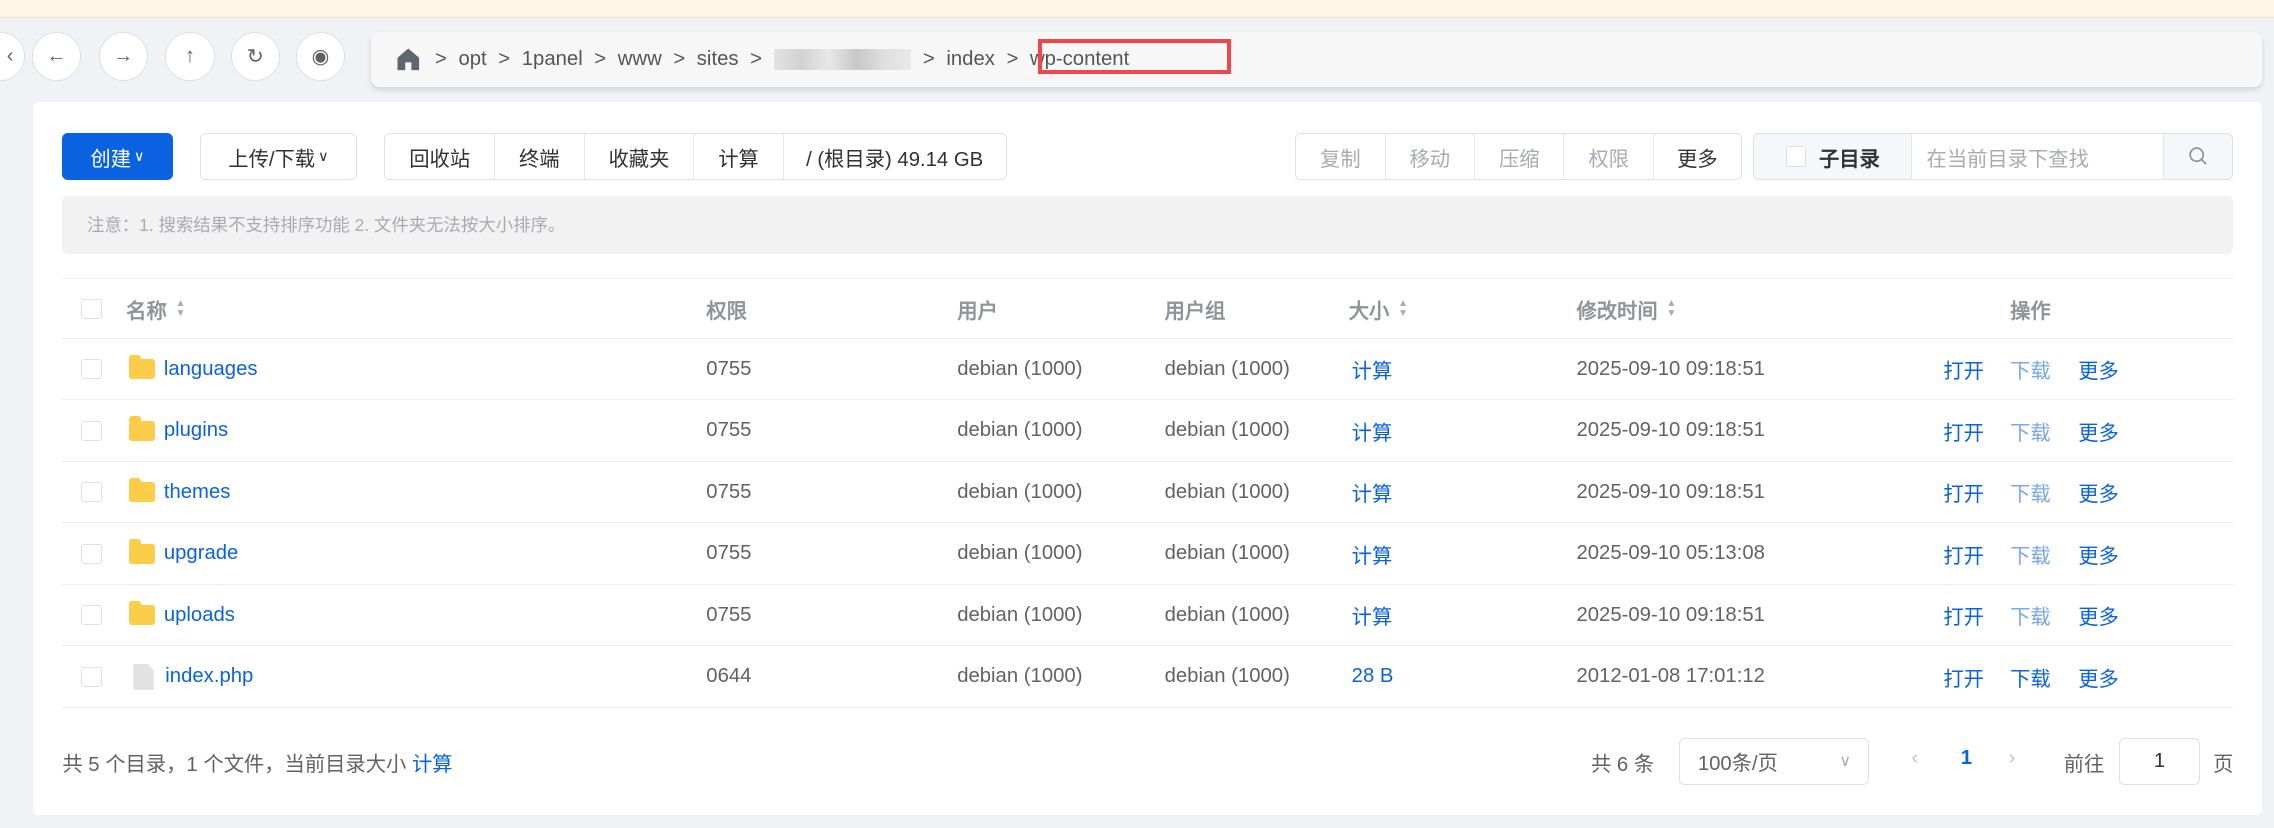  What do you see at coordinates (718, 59) in the screenshot?
I see `breadcrumb-sites: sites` at bounding box center [718, 59].